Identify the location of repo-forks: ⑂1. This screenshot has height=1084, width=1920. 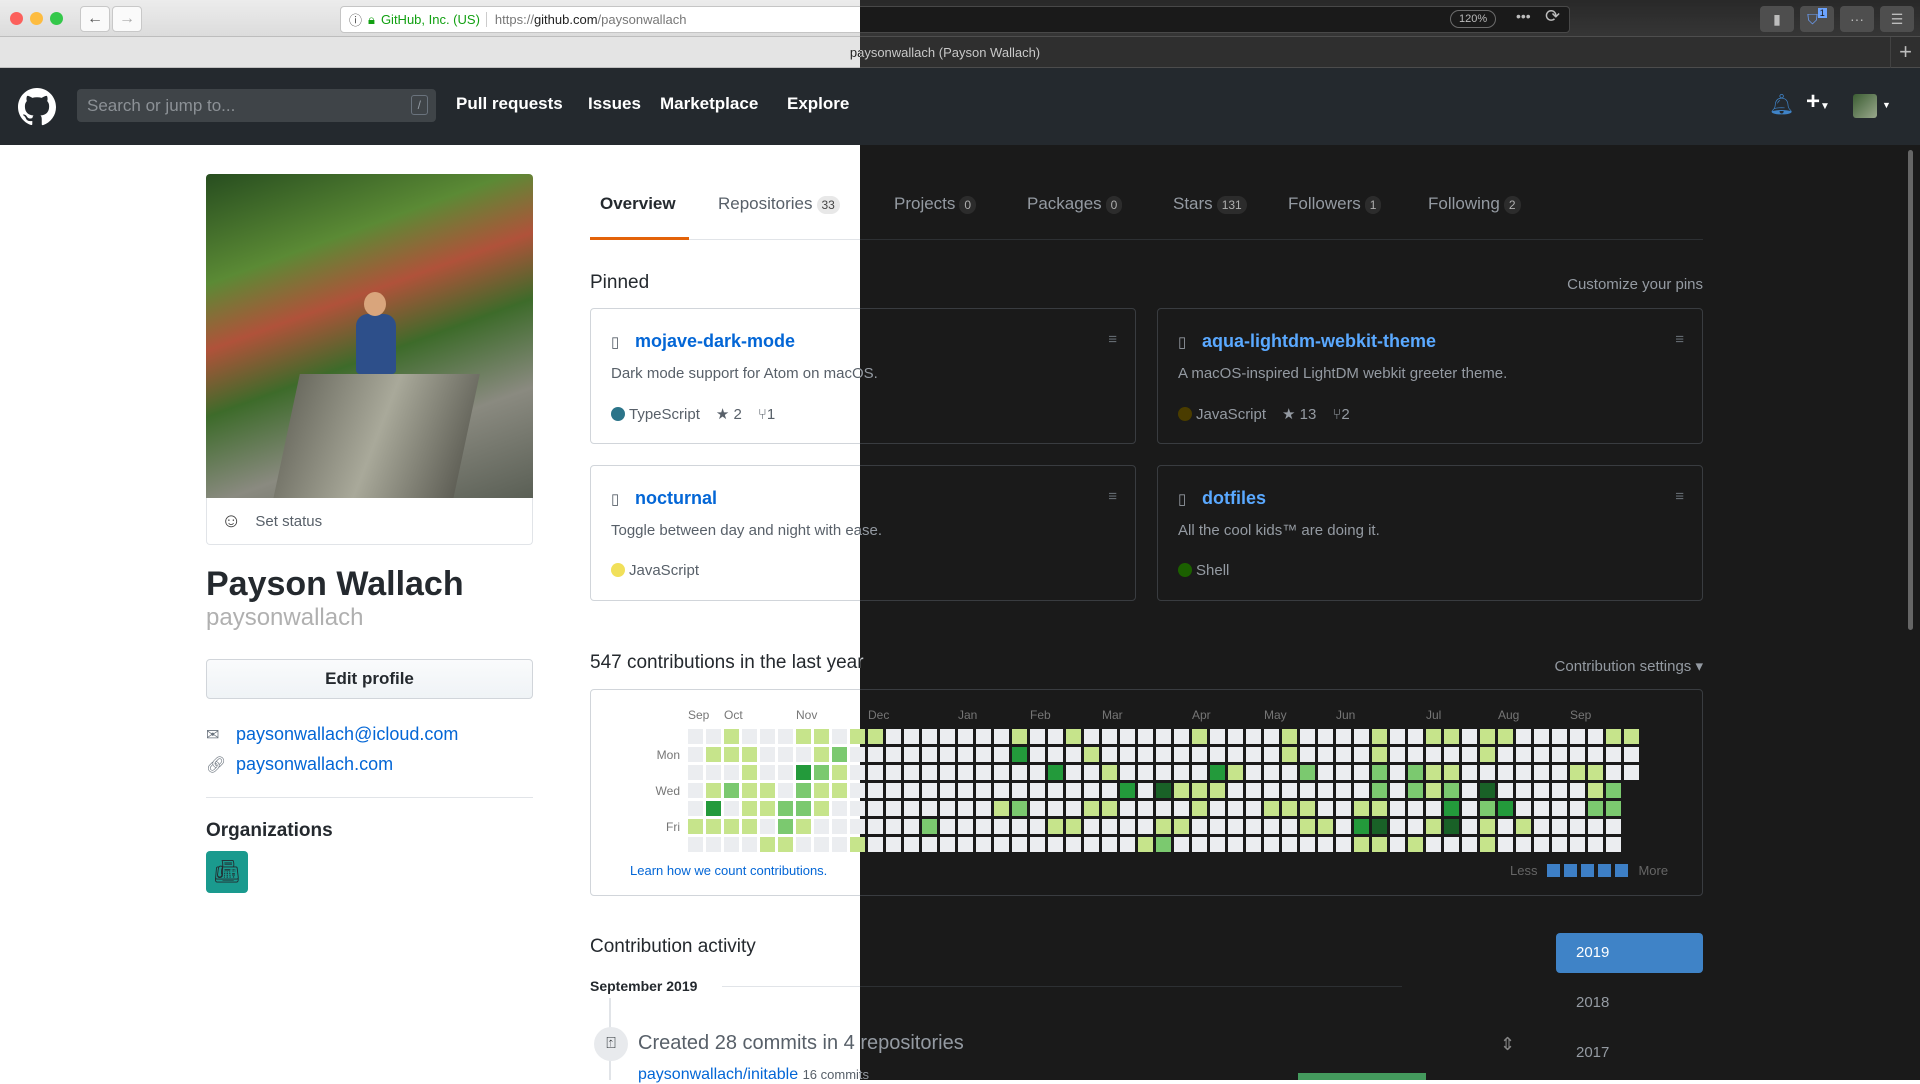
(766, 414).